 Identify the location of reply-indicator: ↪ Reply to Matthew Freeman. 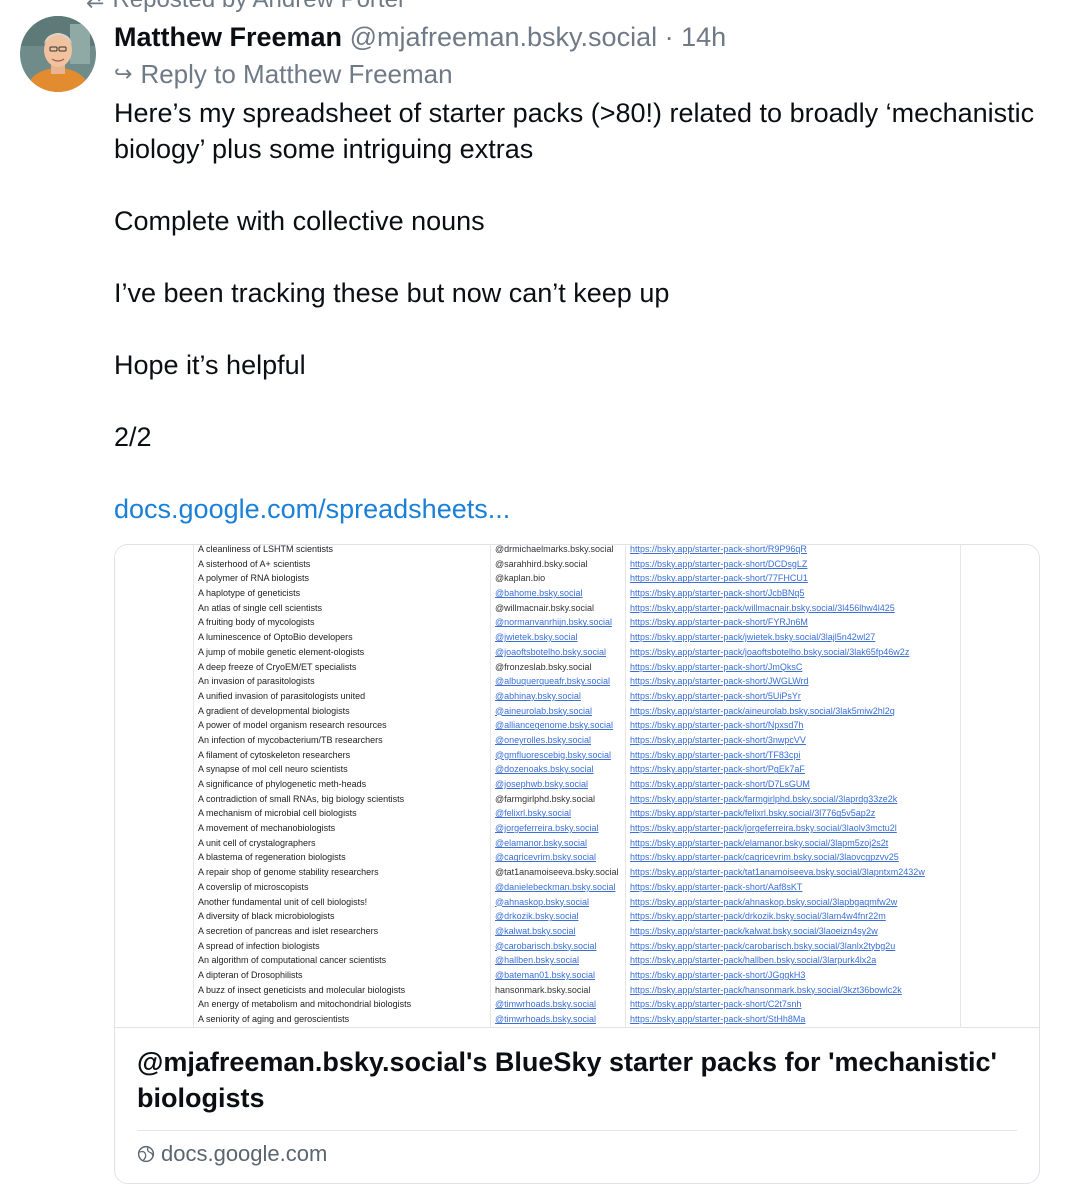
(579, 74).